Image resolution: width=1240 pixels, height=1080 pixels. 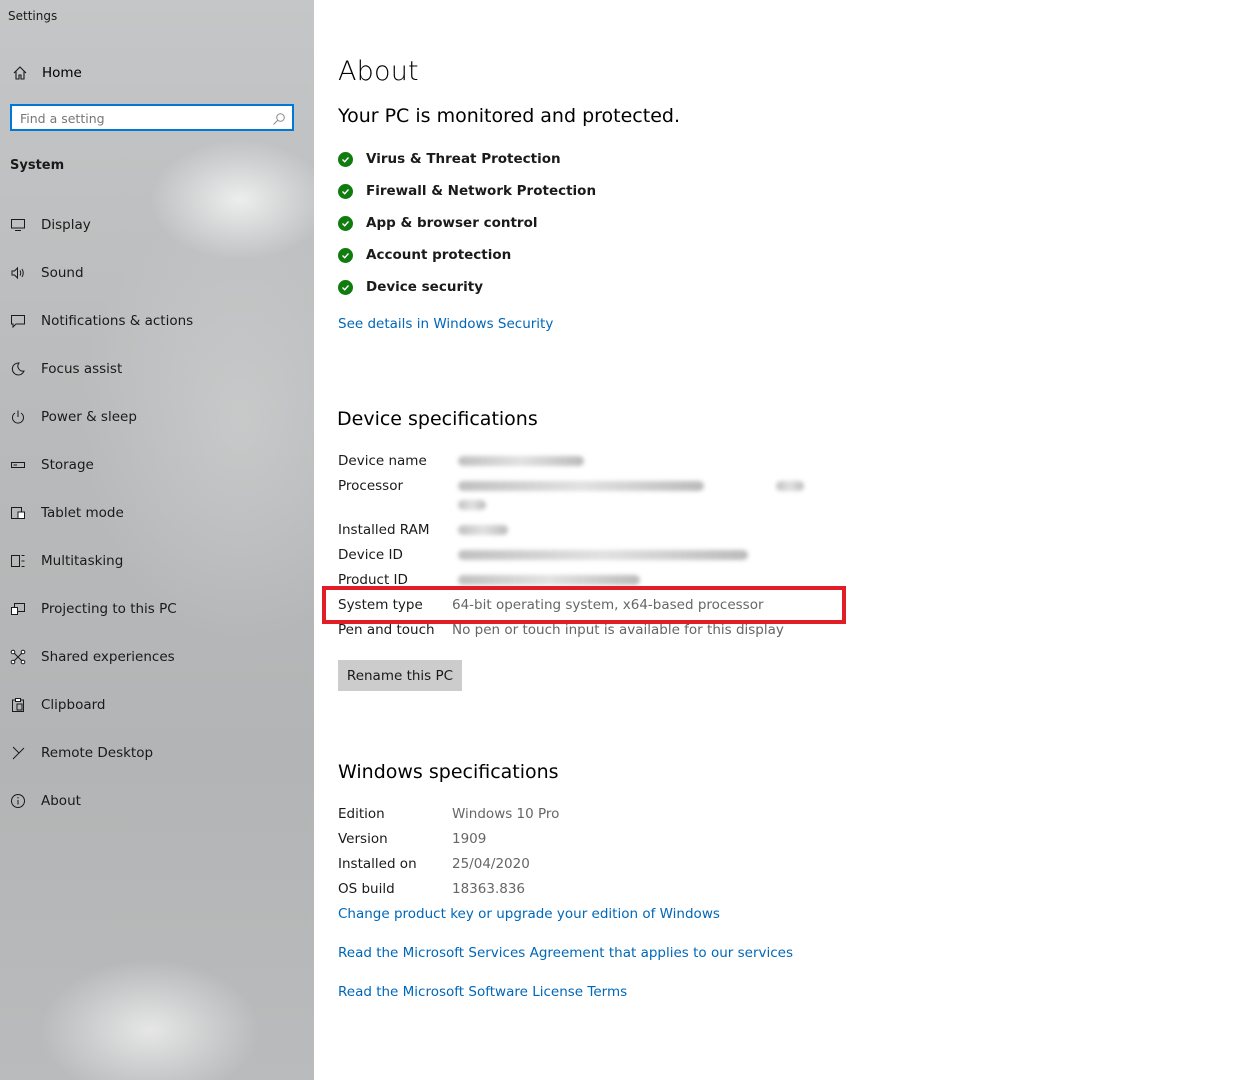 I want to click on sidebar-item-label: Projecting to this PC, so click(x=109, y=609).